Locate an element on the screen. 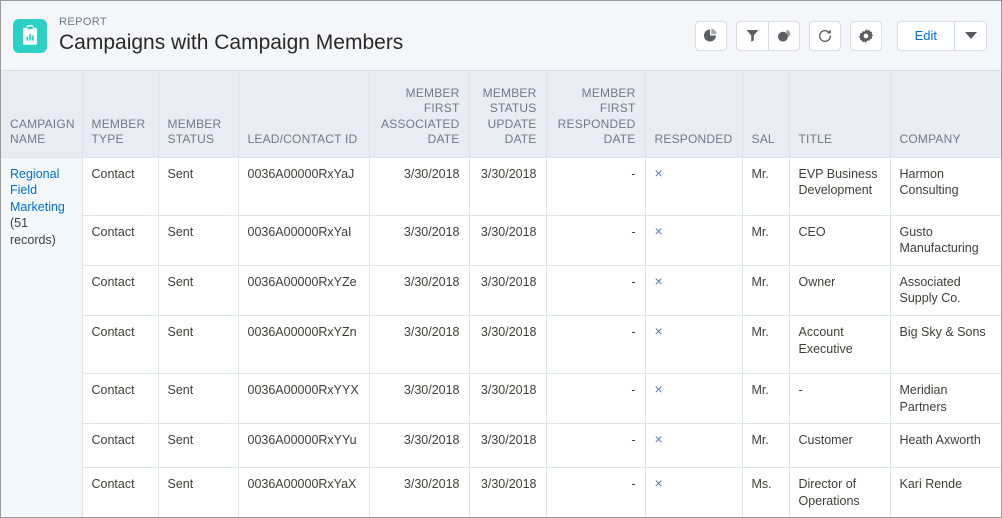 The height and width of the screenshot is (518, 1002). cell-company: Harmon Consulting is located at coordinates (945, 185).